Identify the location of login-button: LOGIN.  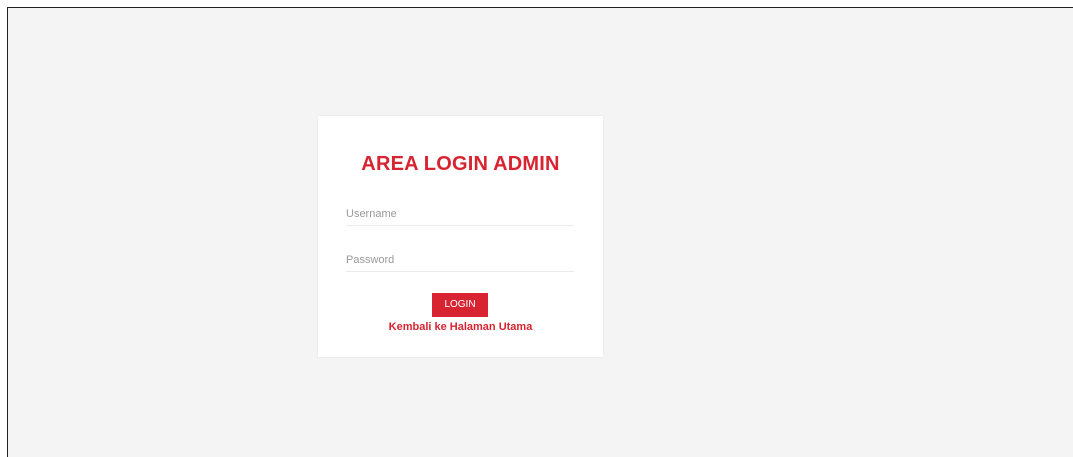
(460, 305).